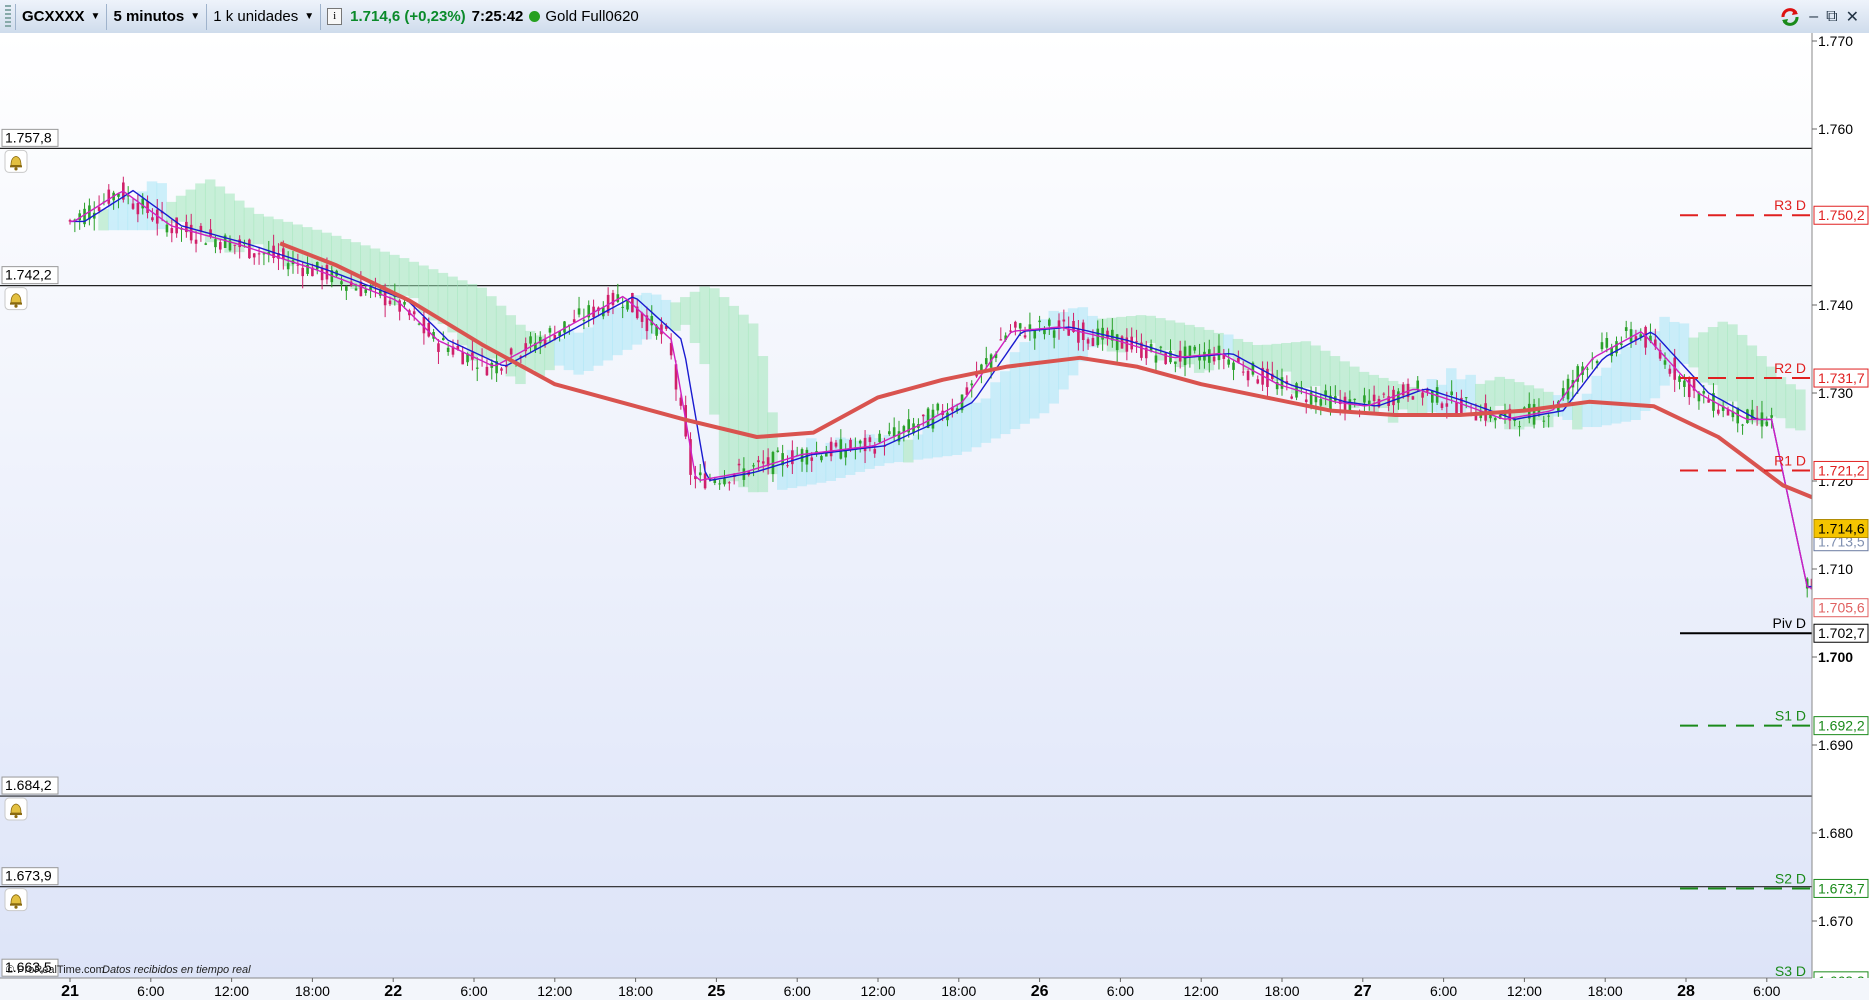  I want to click on restore-icon: ⧉, so click(1831, 17).